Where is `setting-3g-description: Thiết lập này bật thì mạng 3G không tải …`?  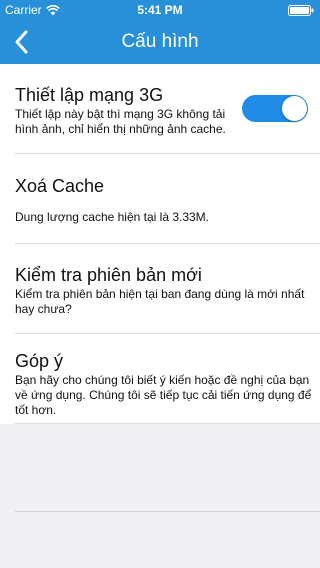
setting-3g-description: Thiết lập này bật thì mạng 3G không tải … is located at coordinates (120, 121).